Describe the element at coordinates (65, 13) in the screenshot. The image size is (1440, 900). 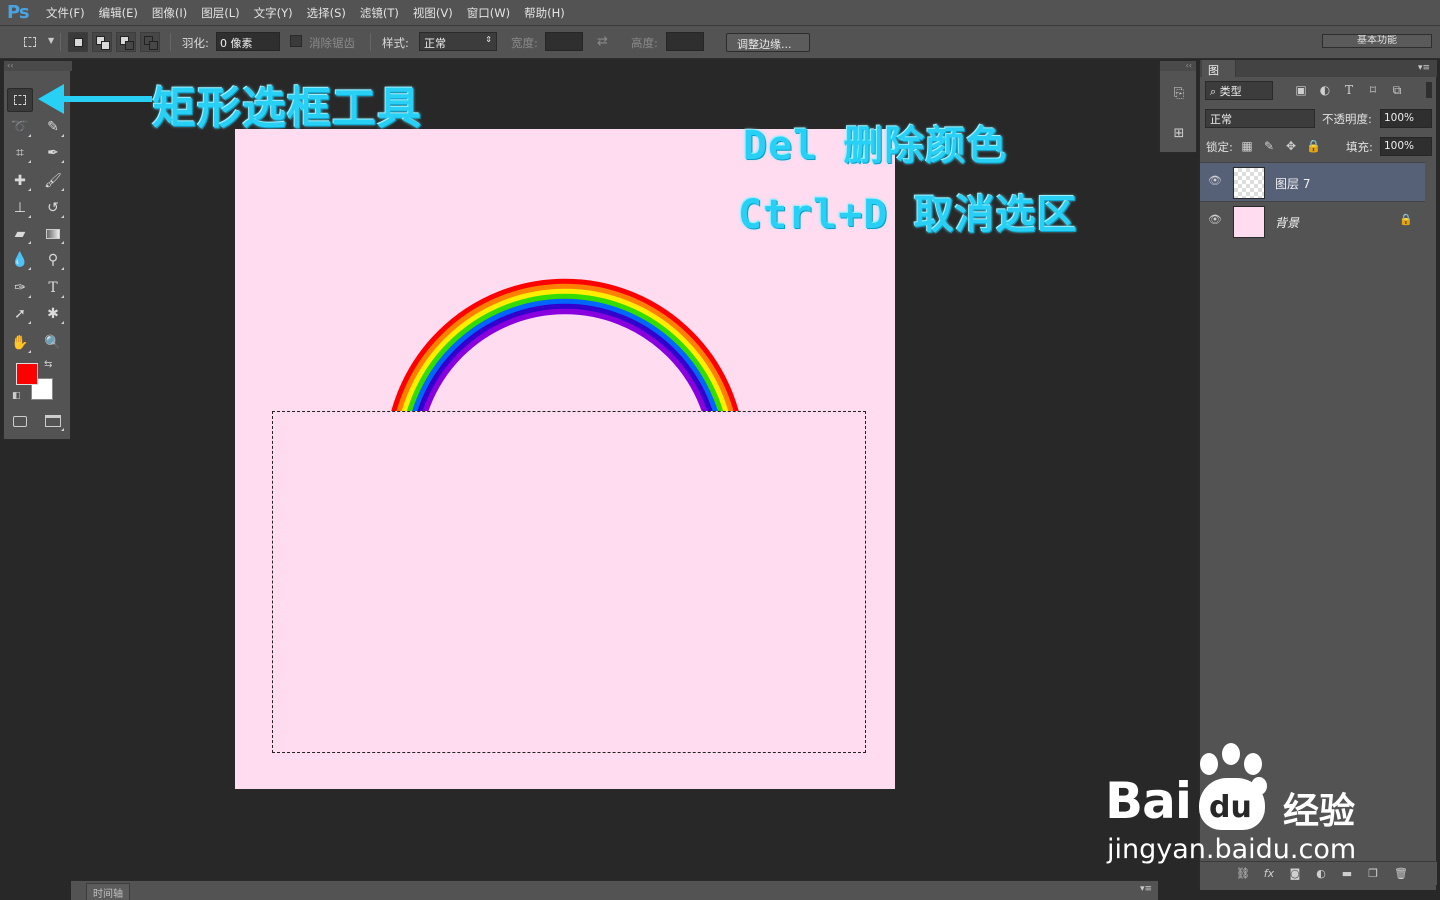
I see `menu-file: 文件(F)` at that location.